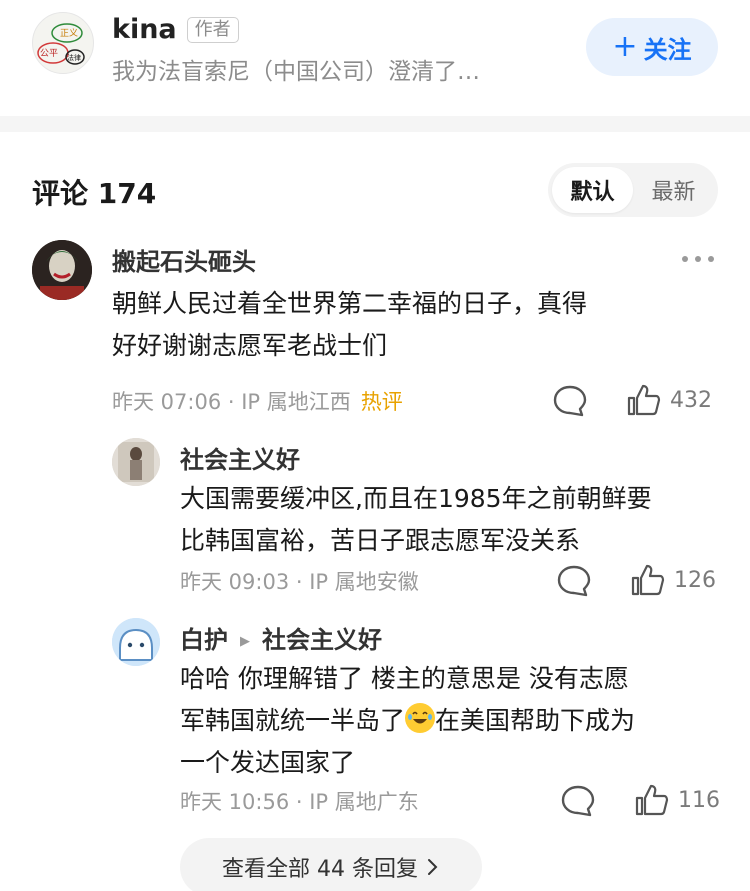 The height and width of the screenshot is (891, 750). Describe the element at coordinates (184, 259) in the screenshot. I see `commenter-name: 搬起石头砸头` at that location.